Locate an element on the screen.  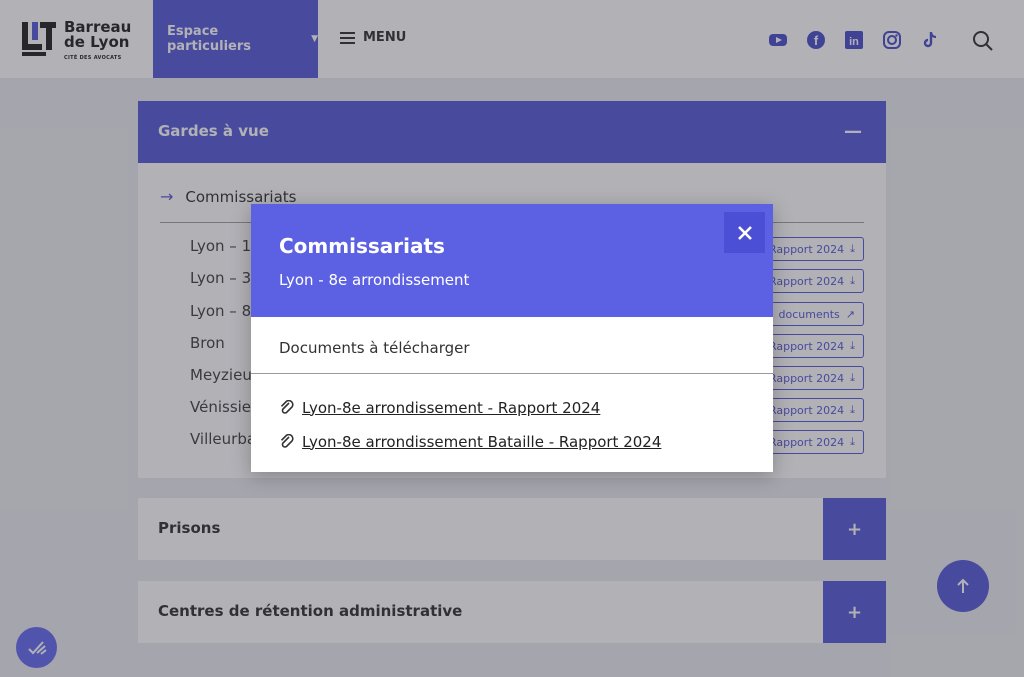
close-icon is located at coordinates (744, 232).